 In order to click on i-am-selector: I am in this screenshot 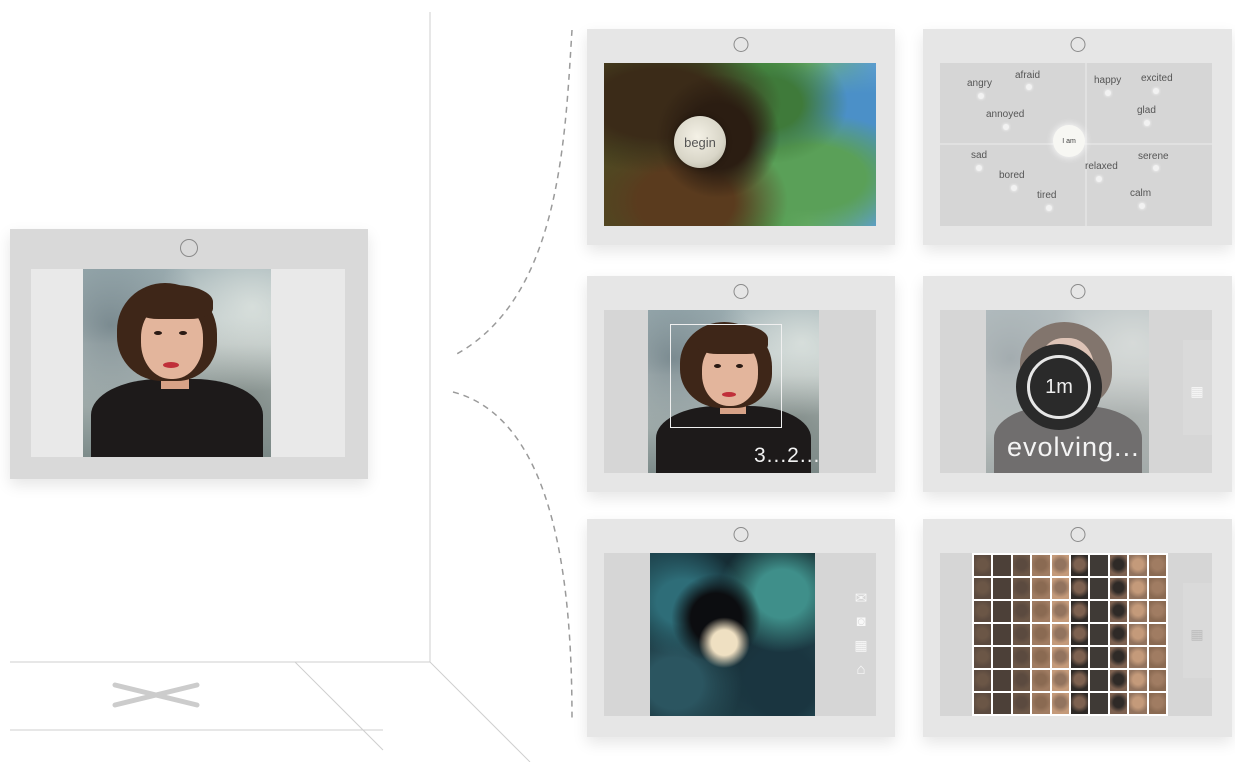, I will do `click(1069, 141)`.